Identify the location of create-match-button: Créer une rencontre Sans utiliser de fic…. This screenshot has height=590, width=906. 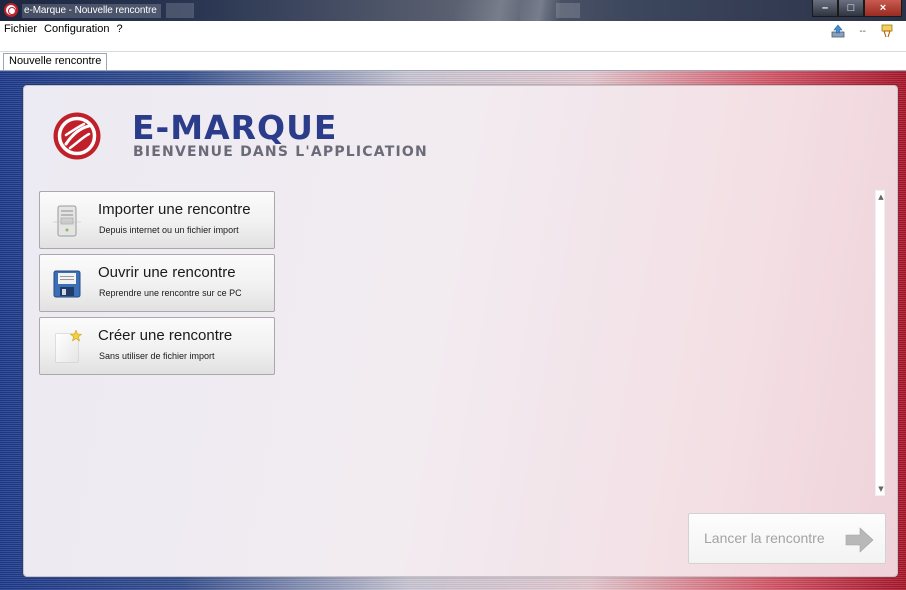
(157, 346).